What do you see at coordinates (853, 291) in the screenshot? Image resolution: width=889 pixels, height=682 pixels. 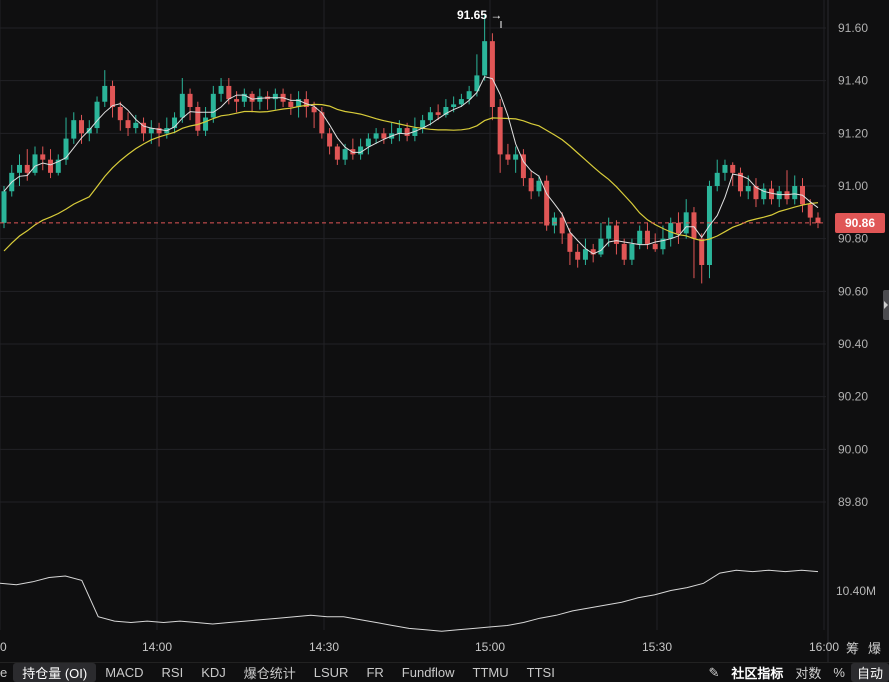 I see `price-tick-label: 90.60` at bounding box center [853, 291].